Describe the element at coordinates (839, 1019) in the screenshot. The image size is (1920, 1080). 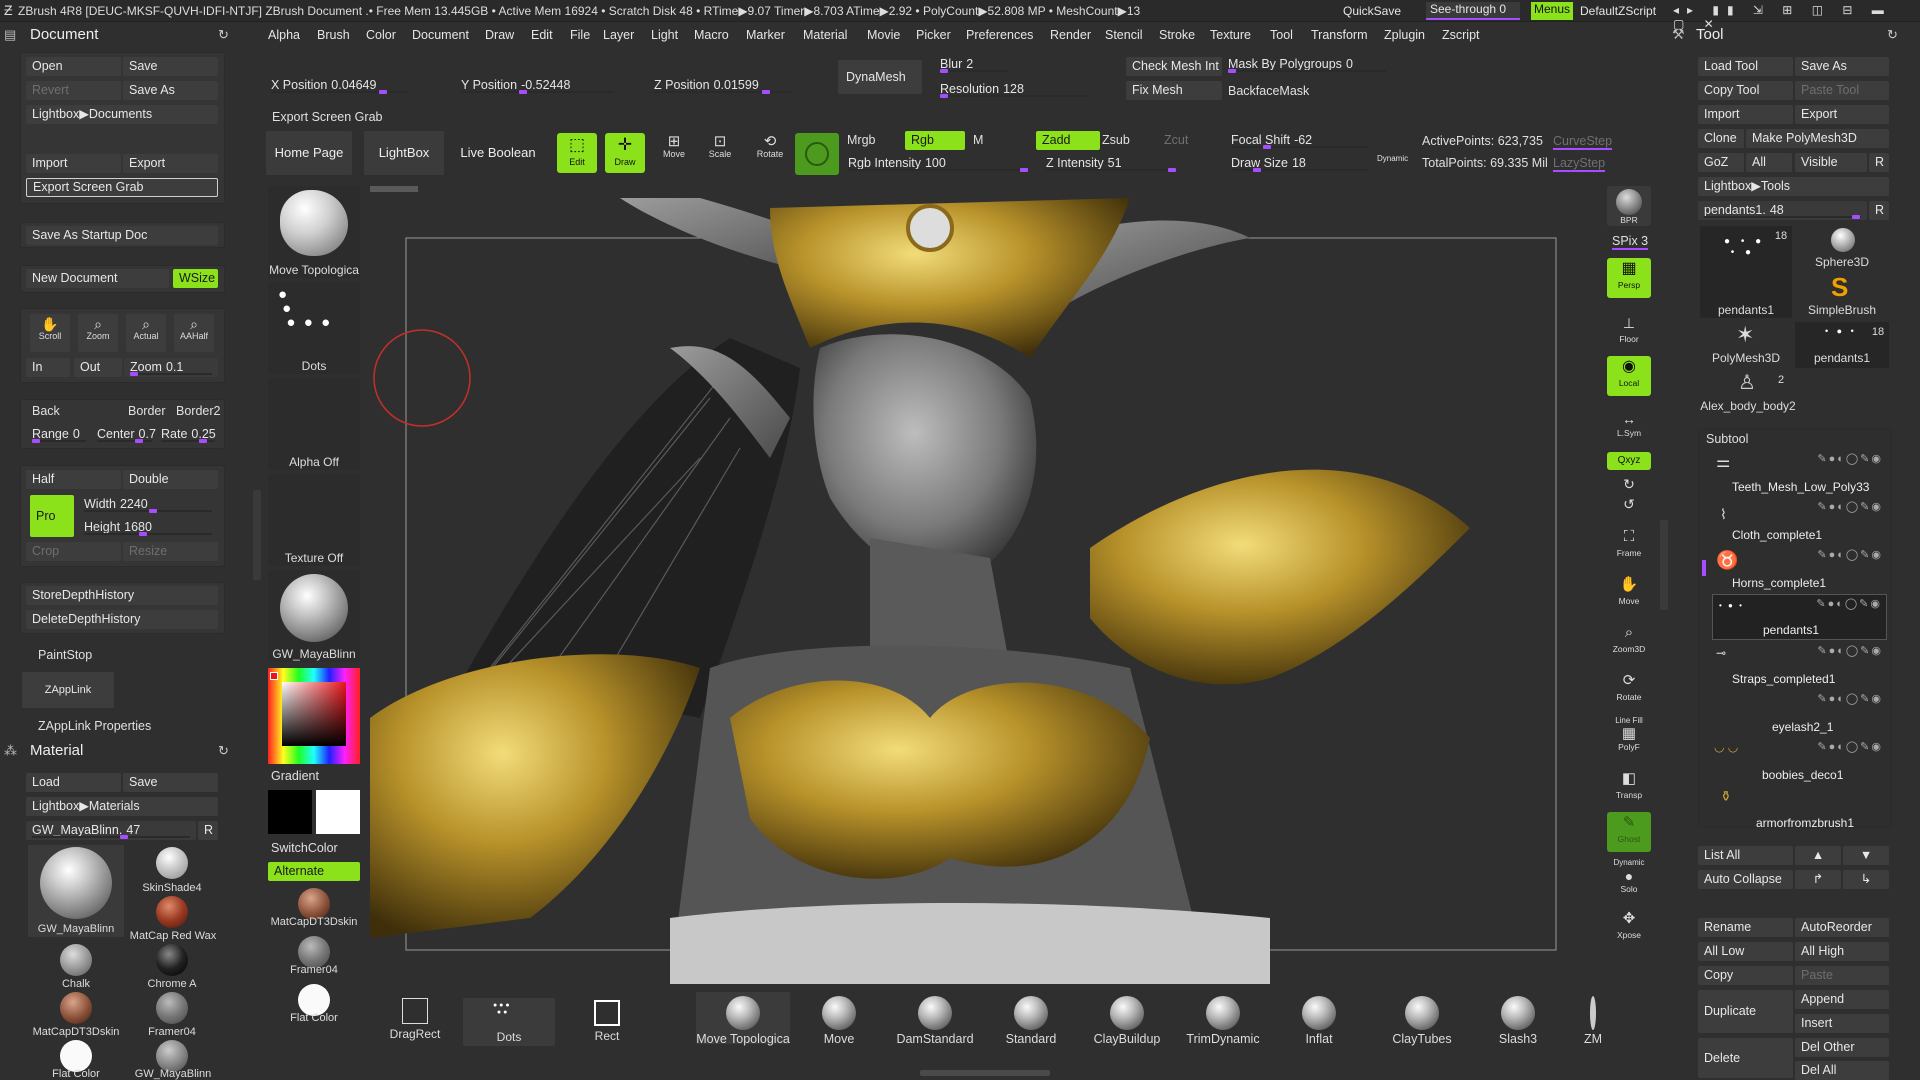
I see `brush-move: Move` at that location.